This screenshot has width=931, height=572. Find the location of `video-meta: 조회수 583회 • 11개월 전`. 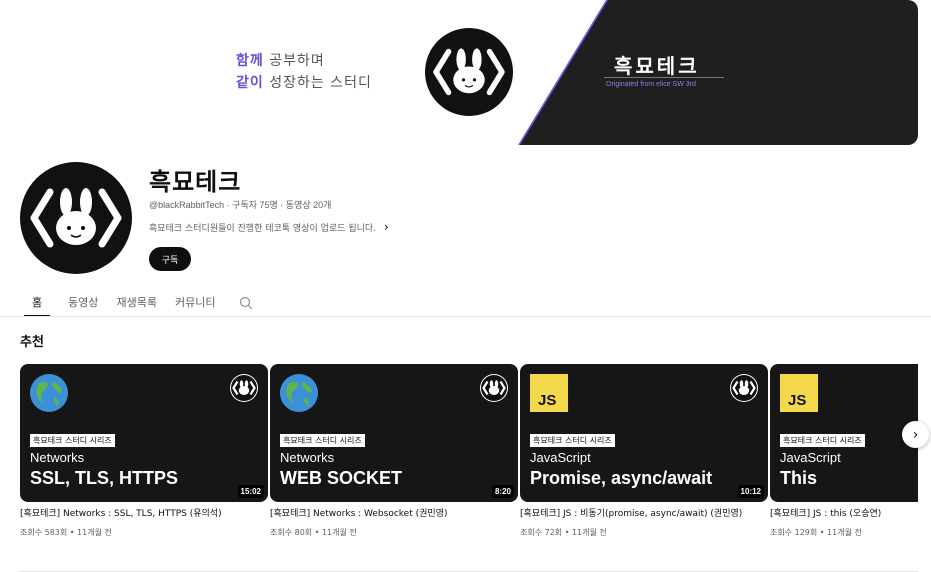

video-meta: 조회수 583회 • 11개월 전 is located at coordinates (66, 532).